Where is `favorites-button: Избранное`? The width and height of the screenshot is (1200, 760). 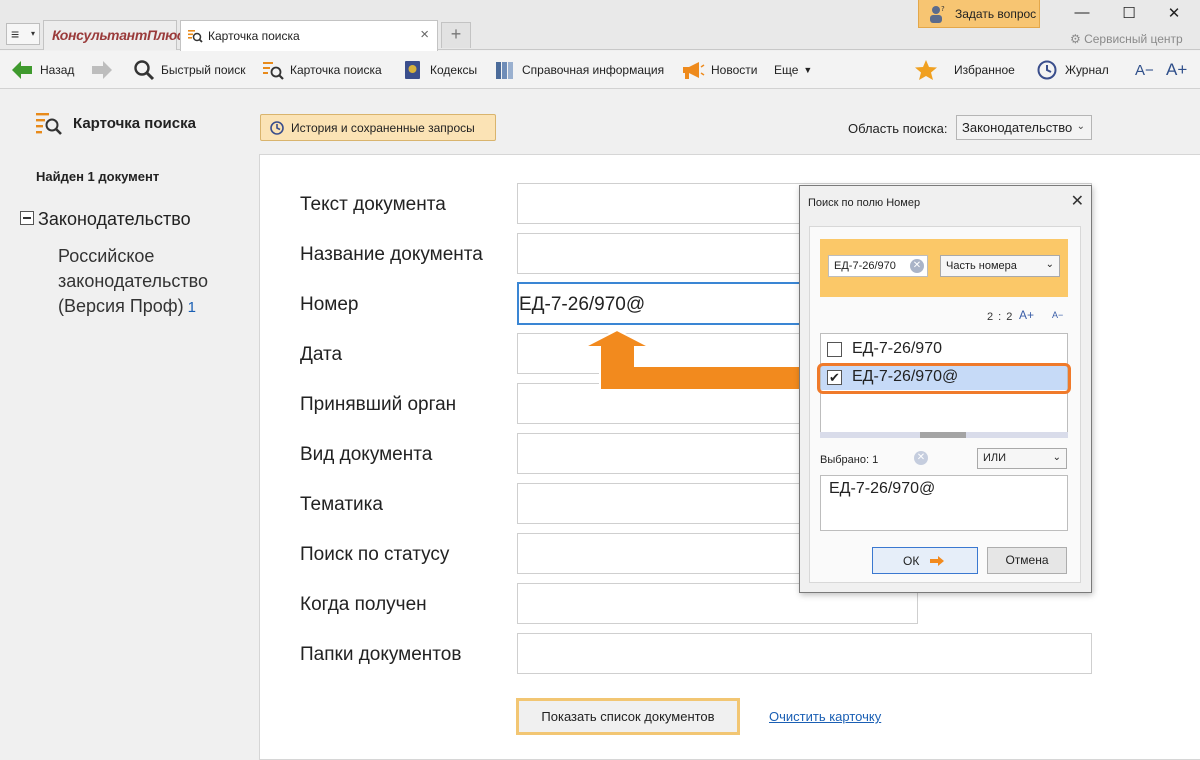 favorites-button: Избранное is located at coordinates (964, 70).